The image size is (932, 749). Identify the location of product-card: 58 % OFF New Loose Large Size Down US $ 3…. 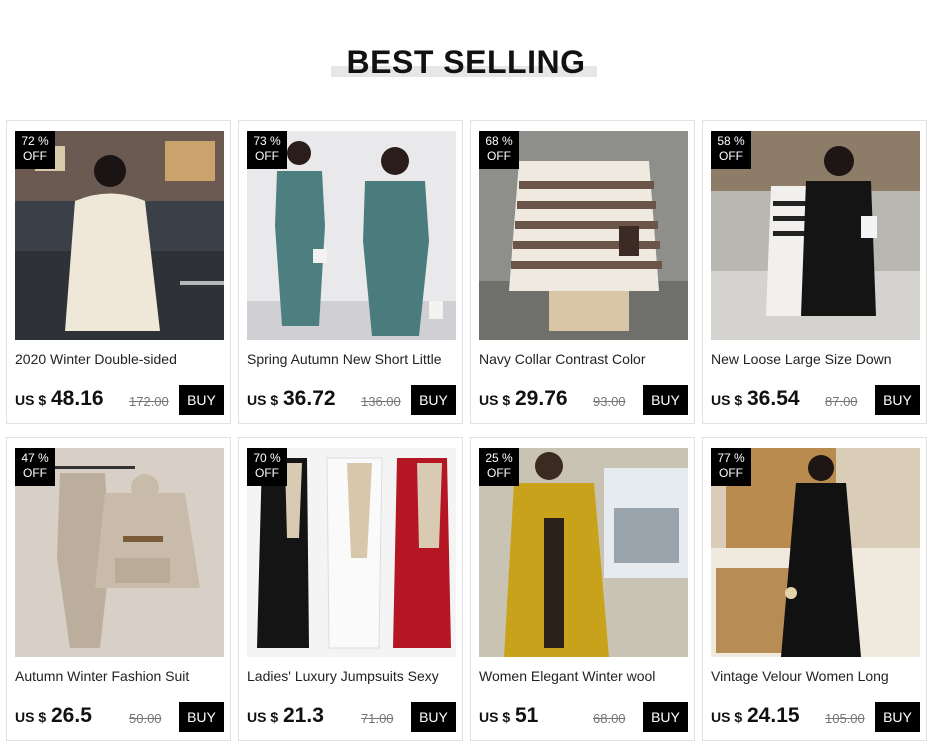
(814, 272).